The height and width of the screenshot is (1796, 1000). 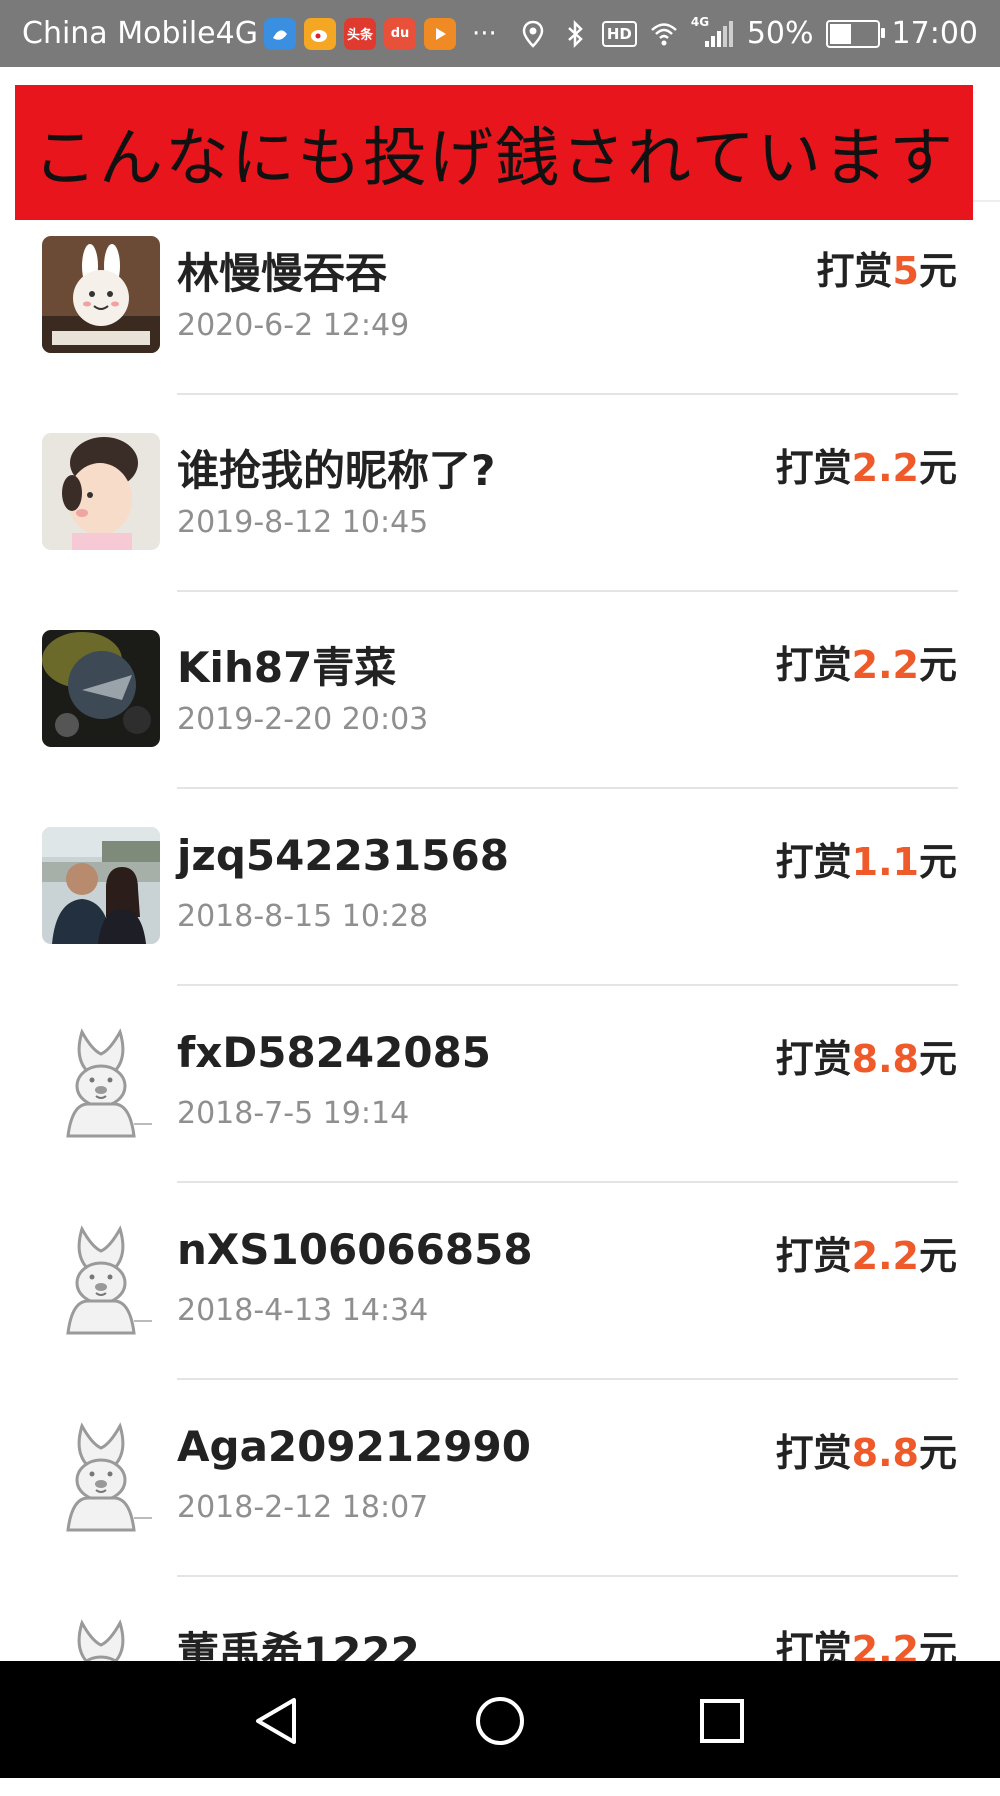 What do you see at coordinates (500, 1303) in the screenshot?
I see `list-item: nXS106066858 2018-4-13 14:34 打赏2.2元` at bounding box center [500, 1303].